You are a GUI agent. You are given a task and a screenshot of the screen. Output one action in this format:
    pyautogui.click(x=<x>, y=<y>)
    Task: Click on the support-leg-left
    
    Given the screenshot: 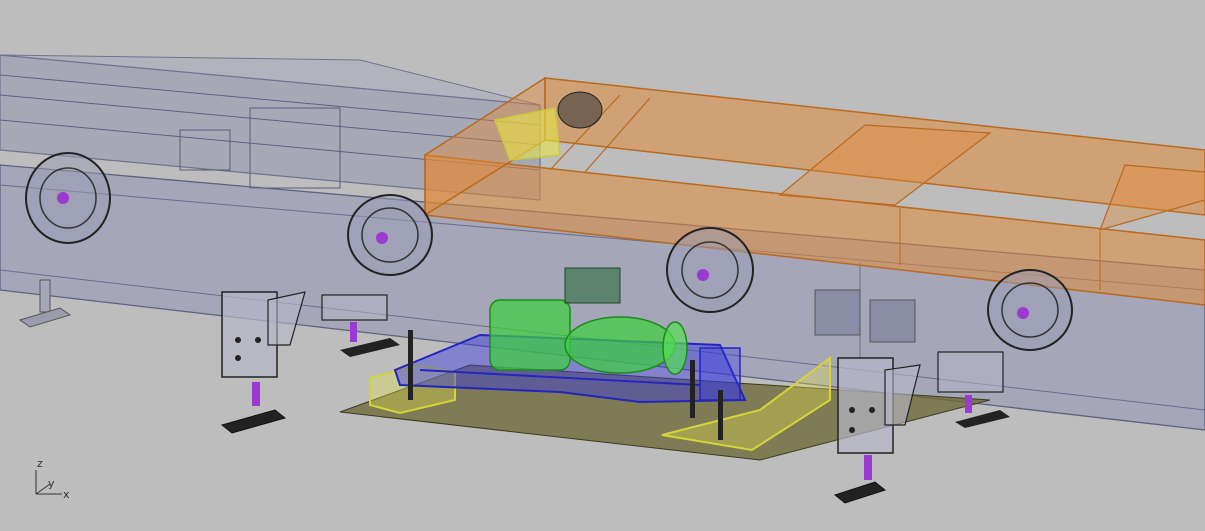 What is the action you would take?
    pyautogui.click(x=263, y=362)
    